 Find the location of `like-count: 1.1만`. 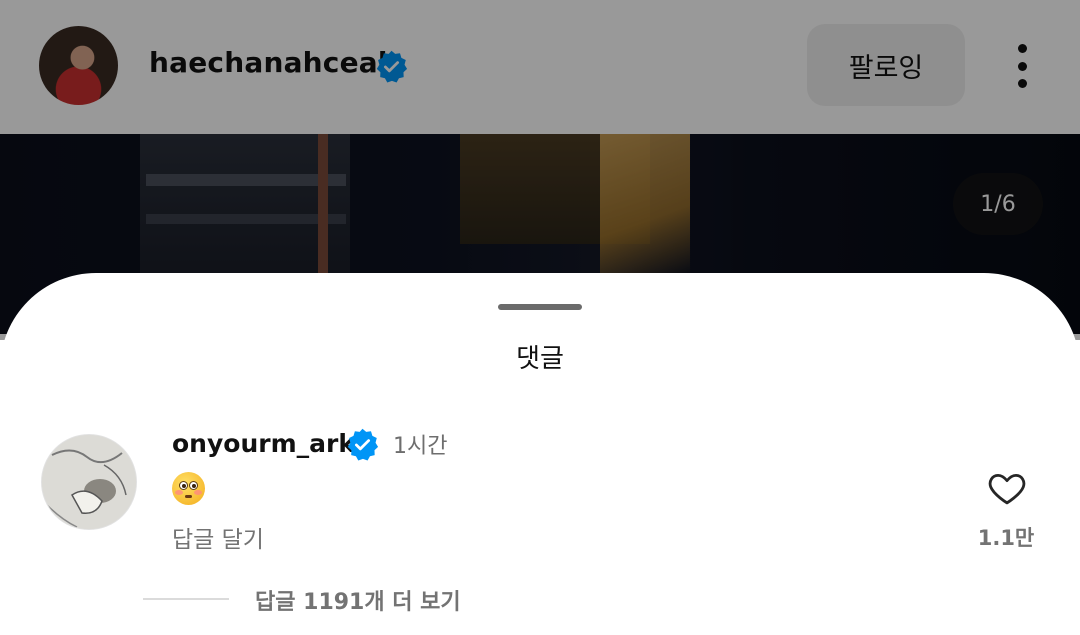

like-count: 1.1만 is located at coordinates (1006, 538).